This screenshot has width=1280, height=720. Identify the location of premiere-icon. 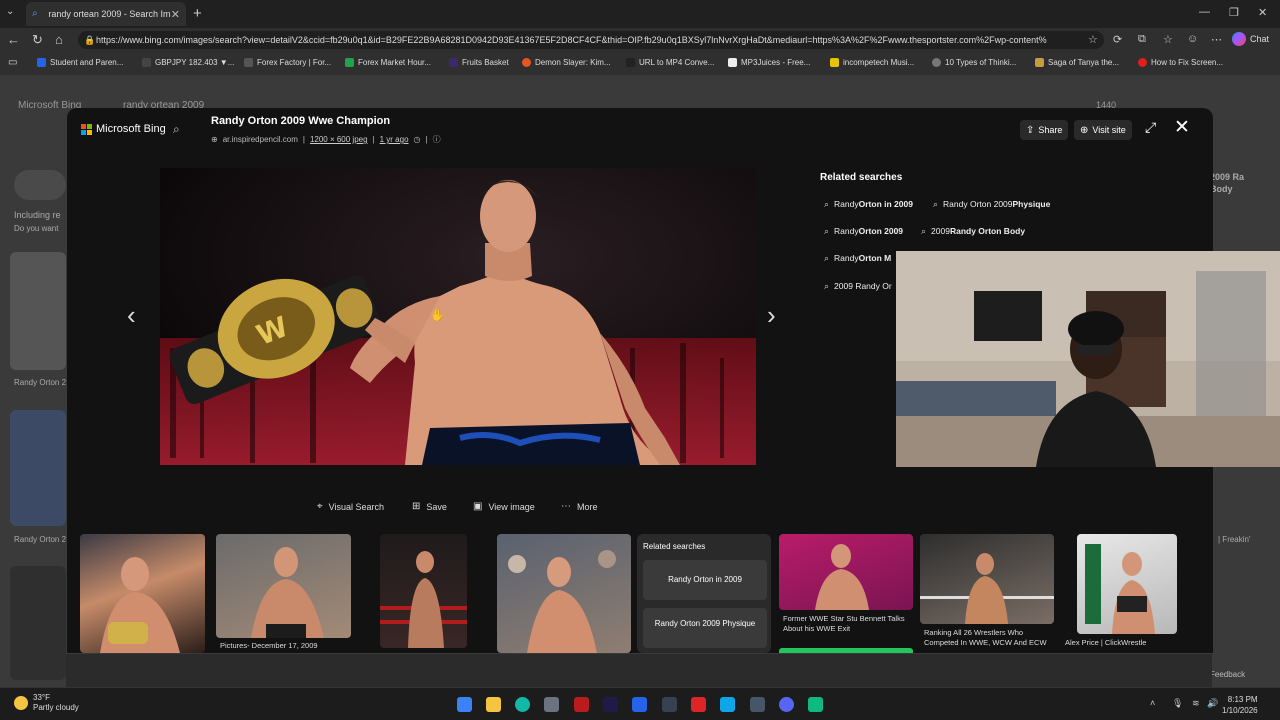
(610, 704).